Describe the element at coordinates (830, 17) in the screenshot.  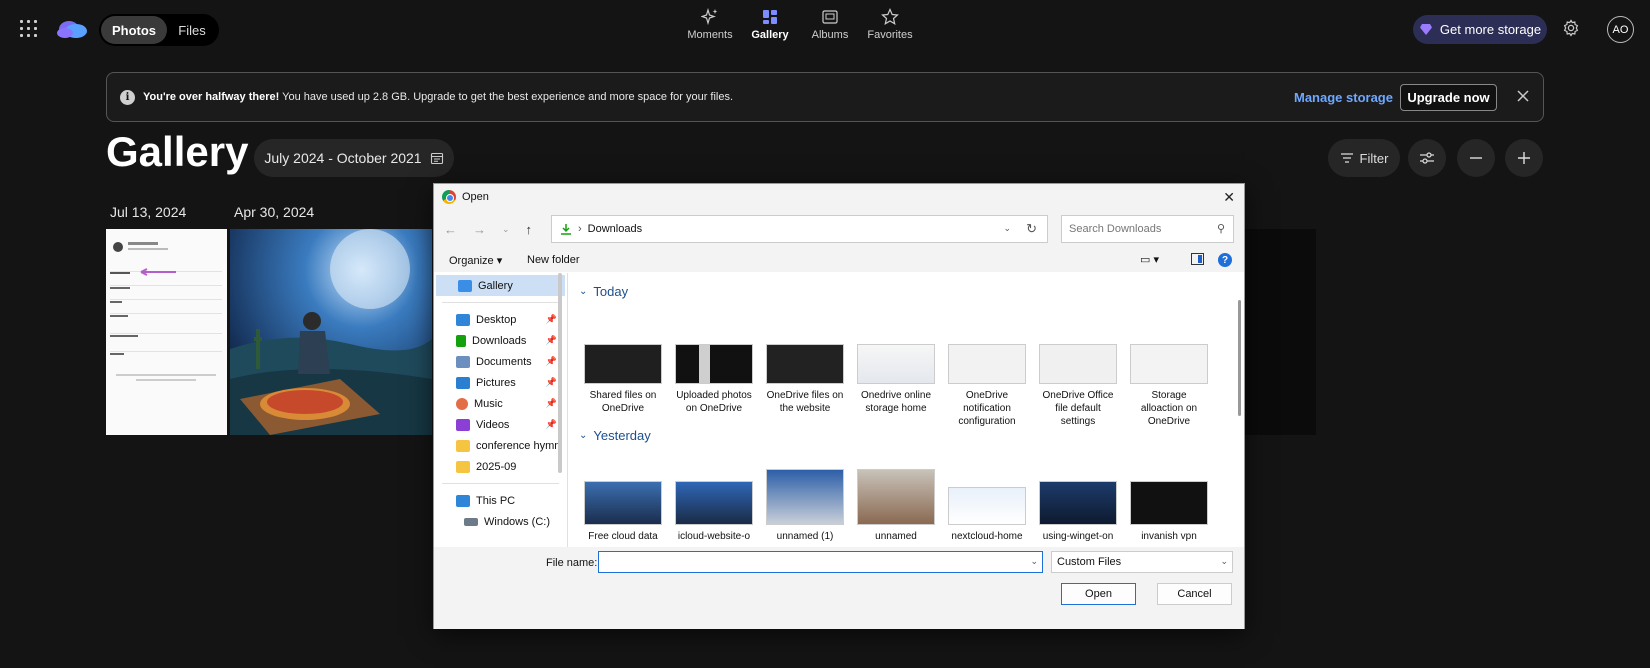
I see `album-icon` at that location.